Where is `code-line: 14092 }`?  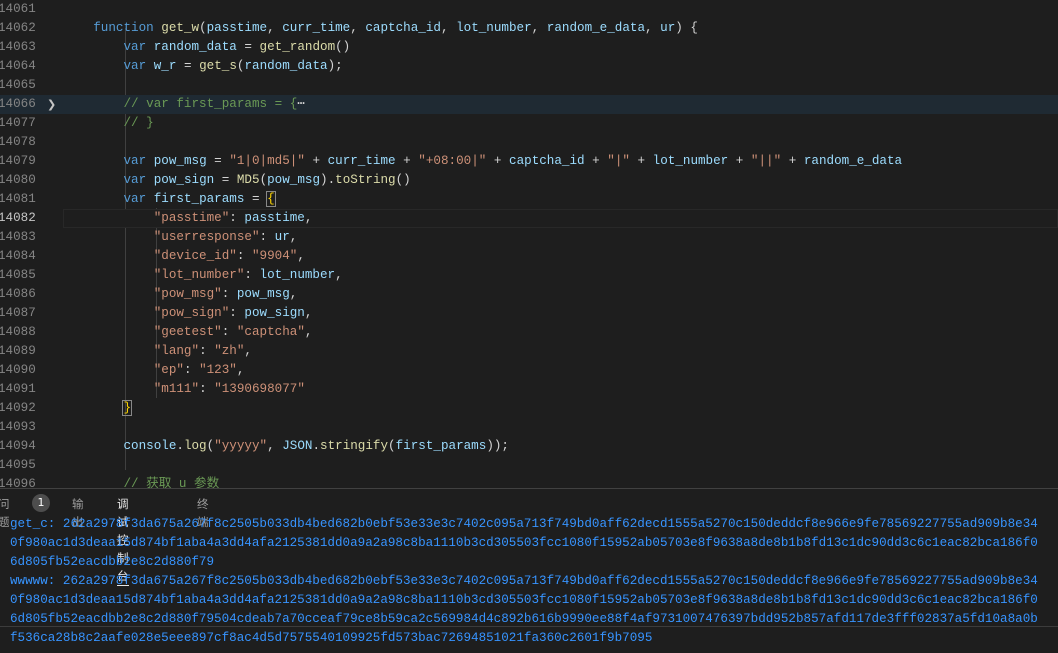 code-line: 14092 } is located at coordinates (529, 408).